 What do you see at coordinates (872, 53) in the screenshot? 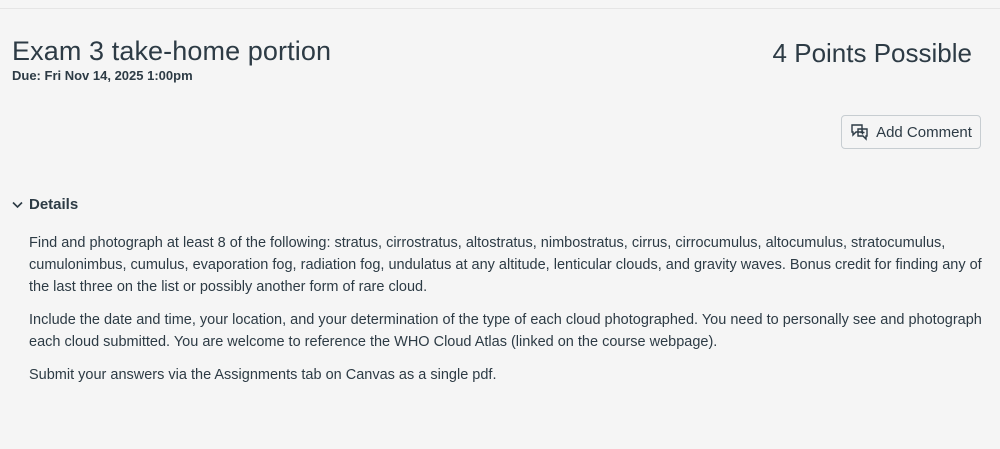
I see `points-possible: 4 Points Possible` at bounding box center [872, 53].